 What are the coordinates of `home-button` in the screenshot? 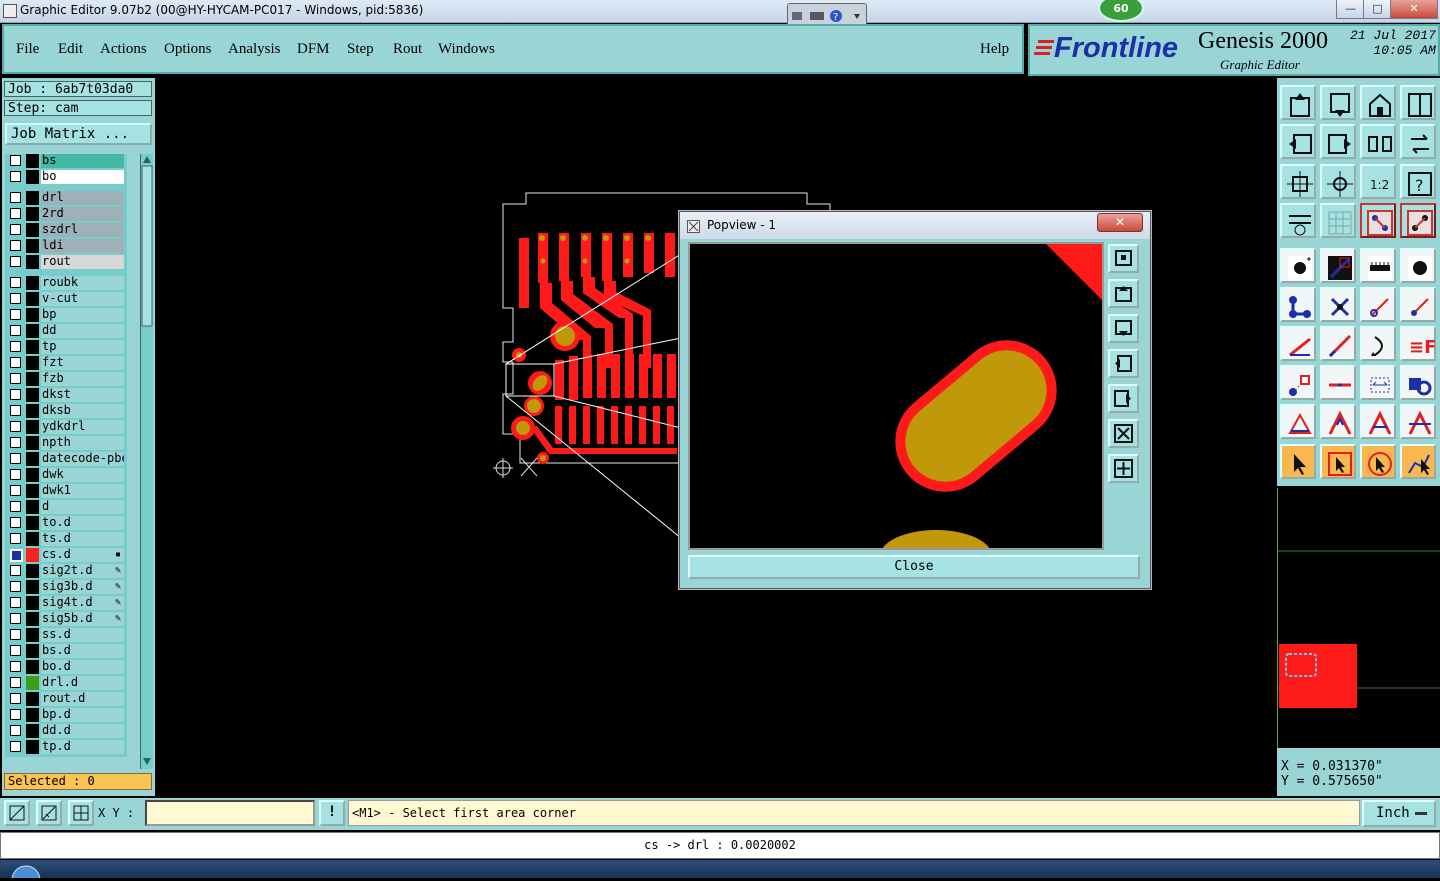 It's located at (1378, 102).